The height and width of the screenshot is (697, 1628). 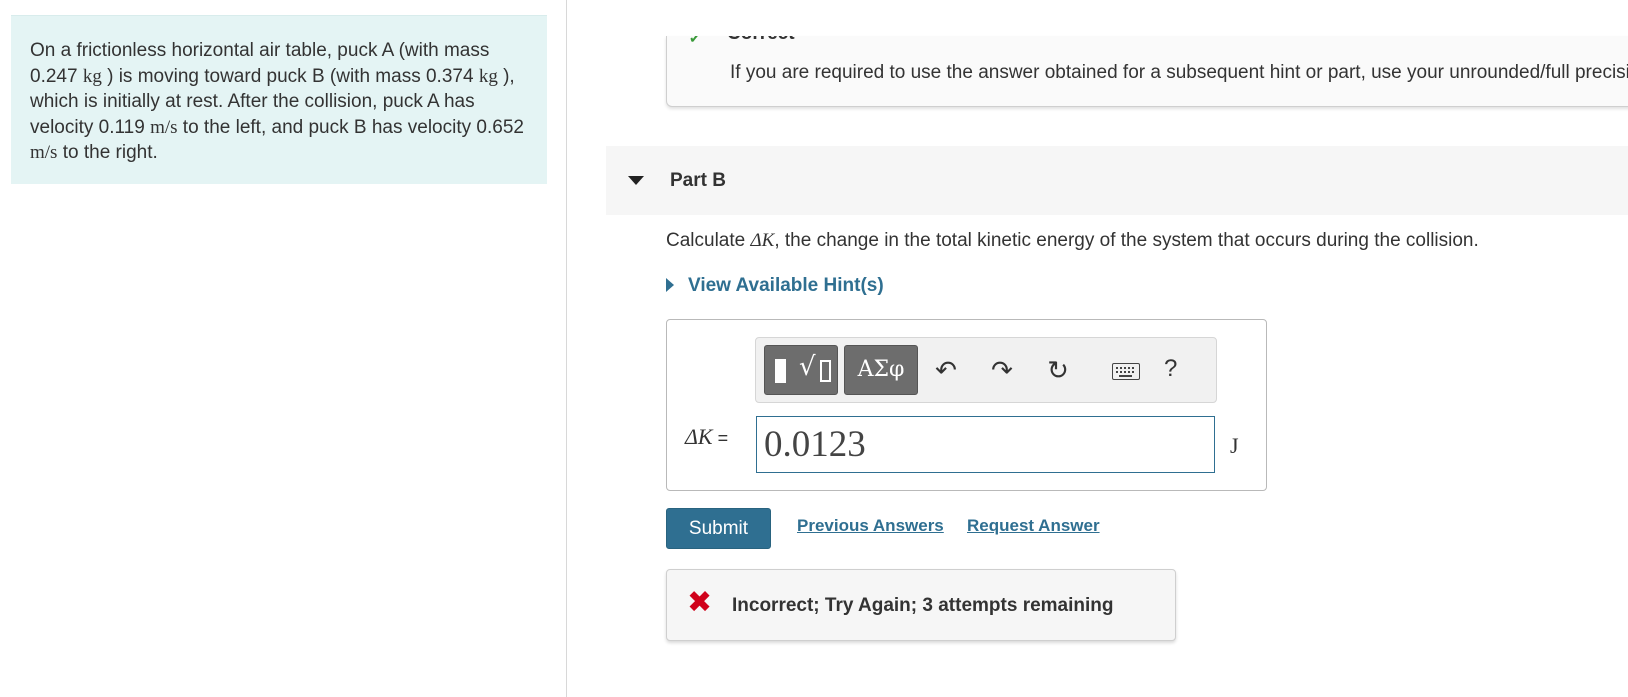 What do you see at coordinates (1234, 445) in the screenshot?
I see `unit-label: J` at bounding box center [1234, 445].